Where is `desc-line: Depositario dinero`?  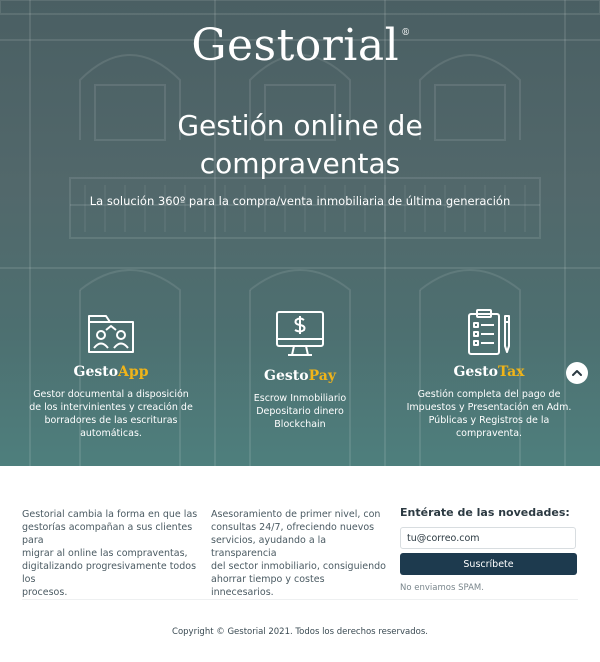 desc-line: Depositario dinero is located at coordinates (300, 411).